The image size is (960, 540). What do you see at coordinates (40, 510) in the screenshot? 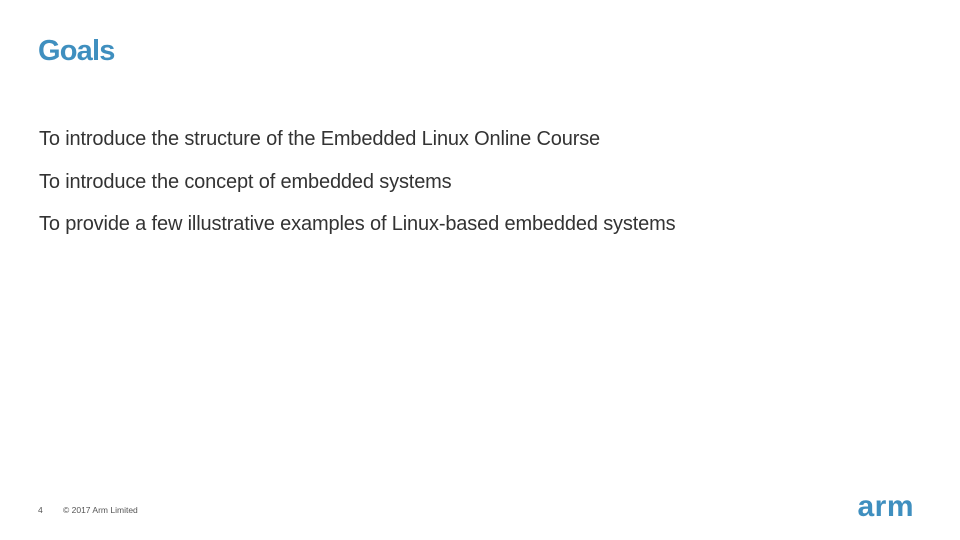
I see `page-number: 4` at bounding box center [40, 510].